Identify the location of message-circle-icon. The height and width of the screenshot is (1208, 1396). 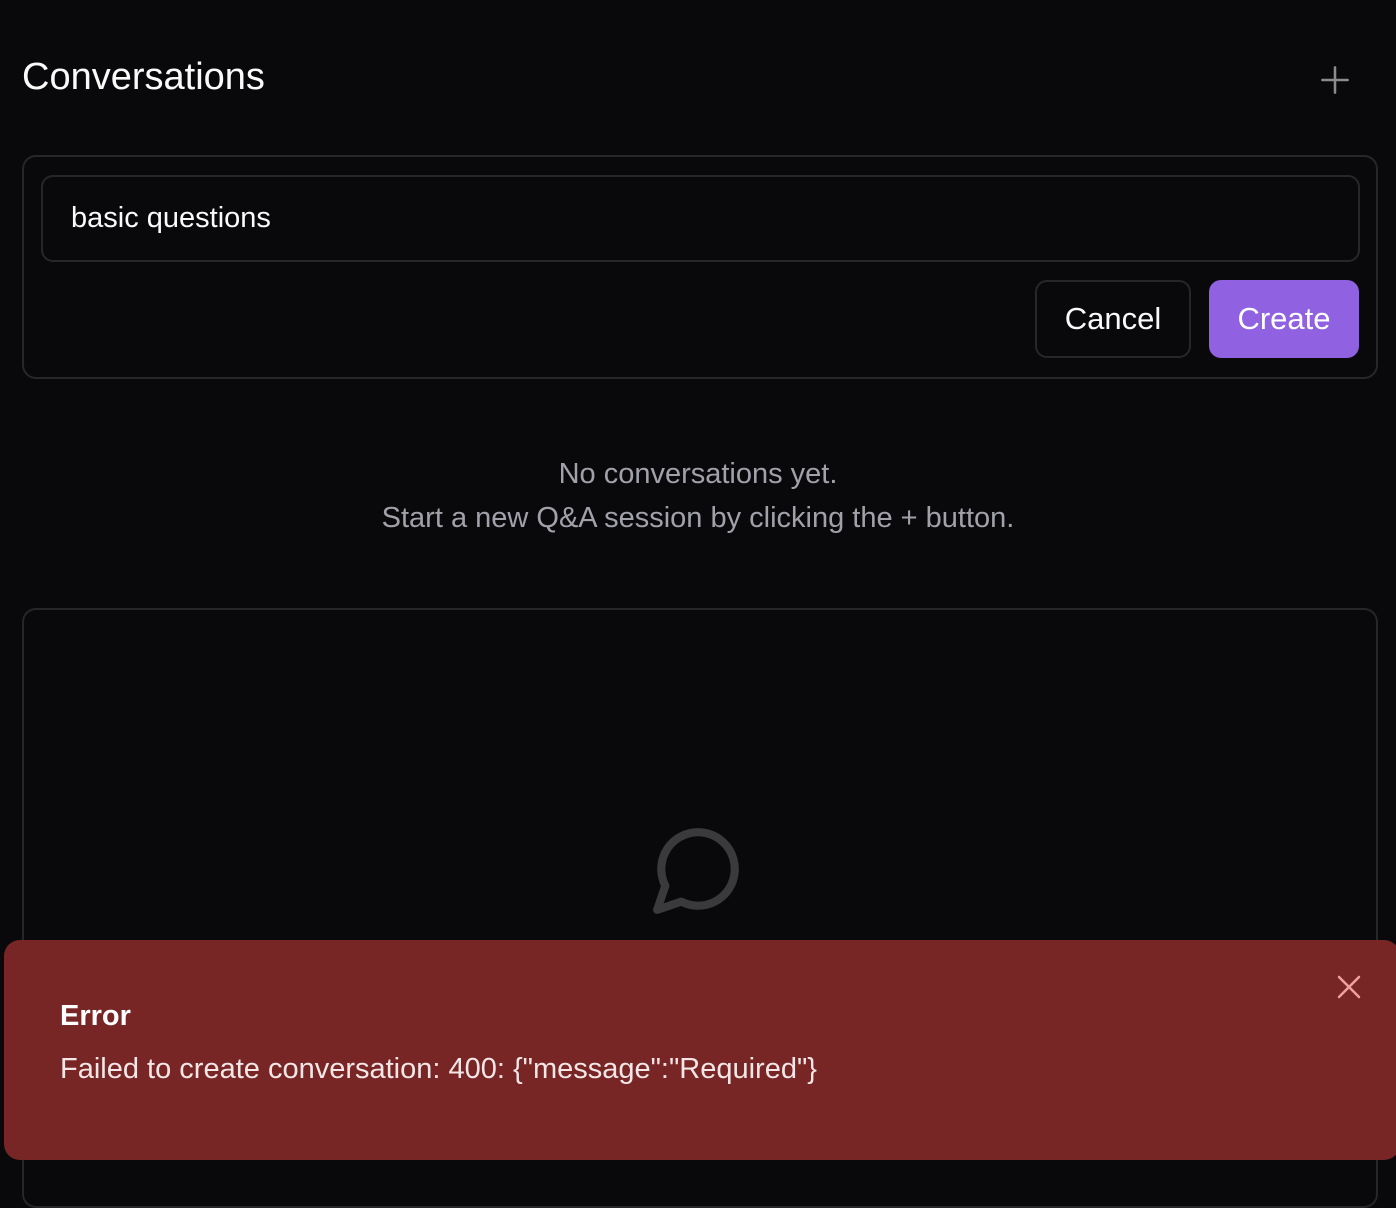
(696, 871).